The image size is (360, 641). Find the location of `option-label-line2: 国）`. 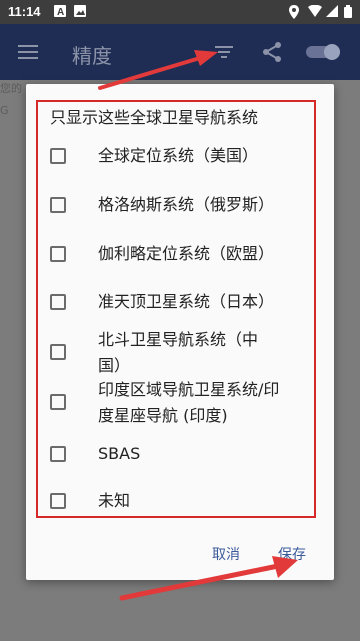

option-label-line2: 国） is located at coordinates (114, 365).